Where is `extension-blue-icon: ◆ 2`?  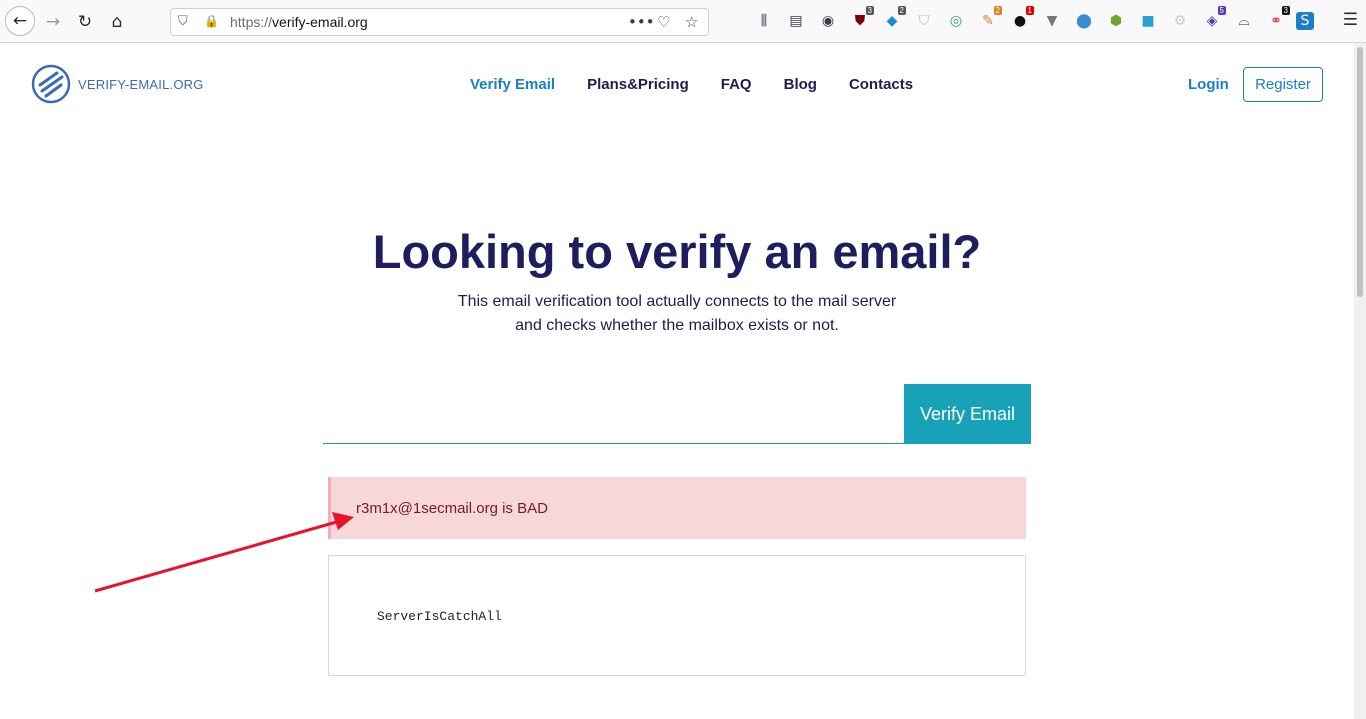 extension-blue-icon: ◆ 2 is located at coordinates (893, 19).